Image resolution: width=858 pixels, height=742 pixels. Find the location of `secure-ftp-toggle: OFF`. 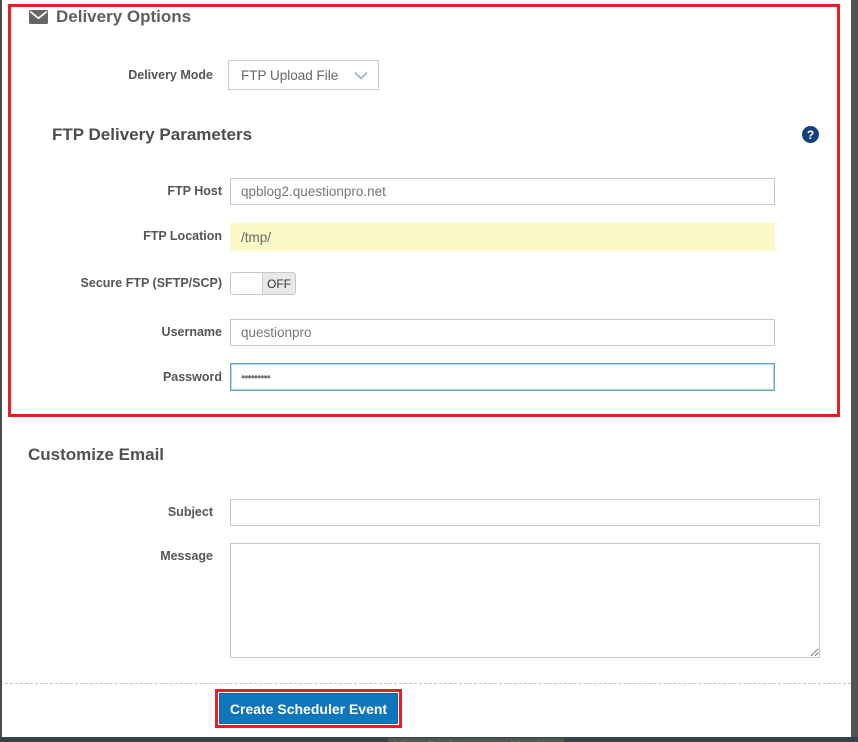

secure-ftp-toggle: OFF is located at coordinates (263, 283).